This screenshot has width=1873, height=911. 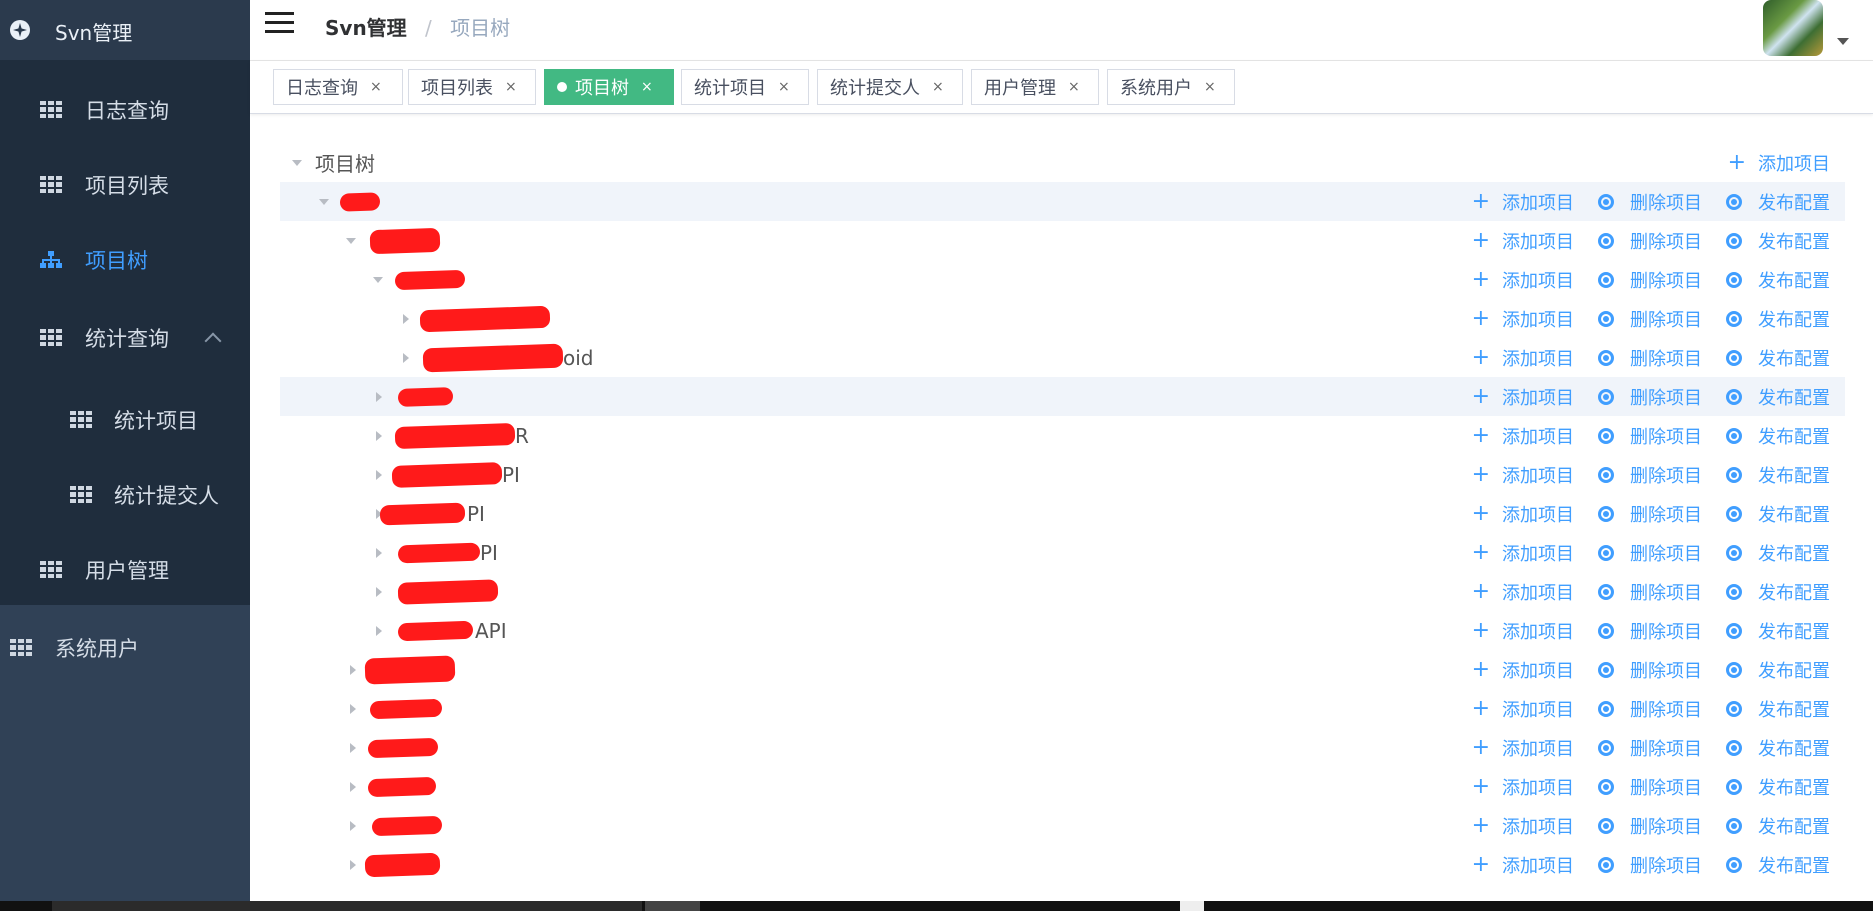 I want to click on tag-stats-committer: 统计提交人 ×, so click(x=890, y=87).